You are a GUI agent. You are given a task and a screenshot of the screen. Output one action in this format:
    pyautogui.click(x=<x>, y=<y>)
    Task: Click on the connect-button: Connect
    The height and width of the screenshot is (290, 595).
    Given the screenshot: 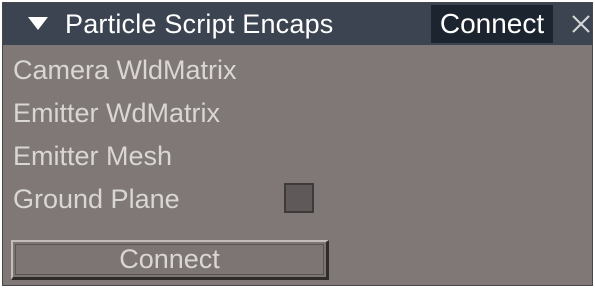 What is the action you would take?
    pyautogui.click(x=170, y=260)
    